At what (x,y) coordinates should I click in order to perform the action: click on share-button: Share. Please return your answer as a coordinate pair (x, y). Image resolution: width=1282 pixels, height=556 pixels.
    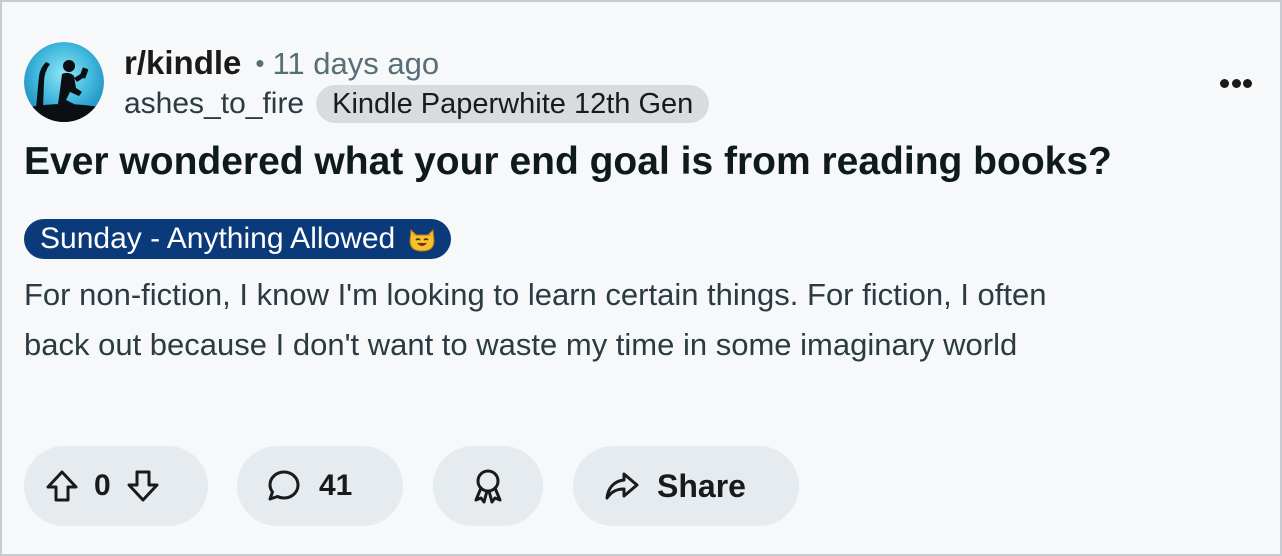
    Looking at the image, I should click on (686, 486).